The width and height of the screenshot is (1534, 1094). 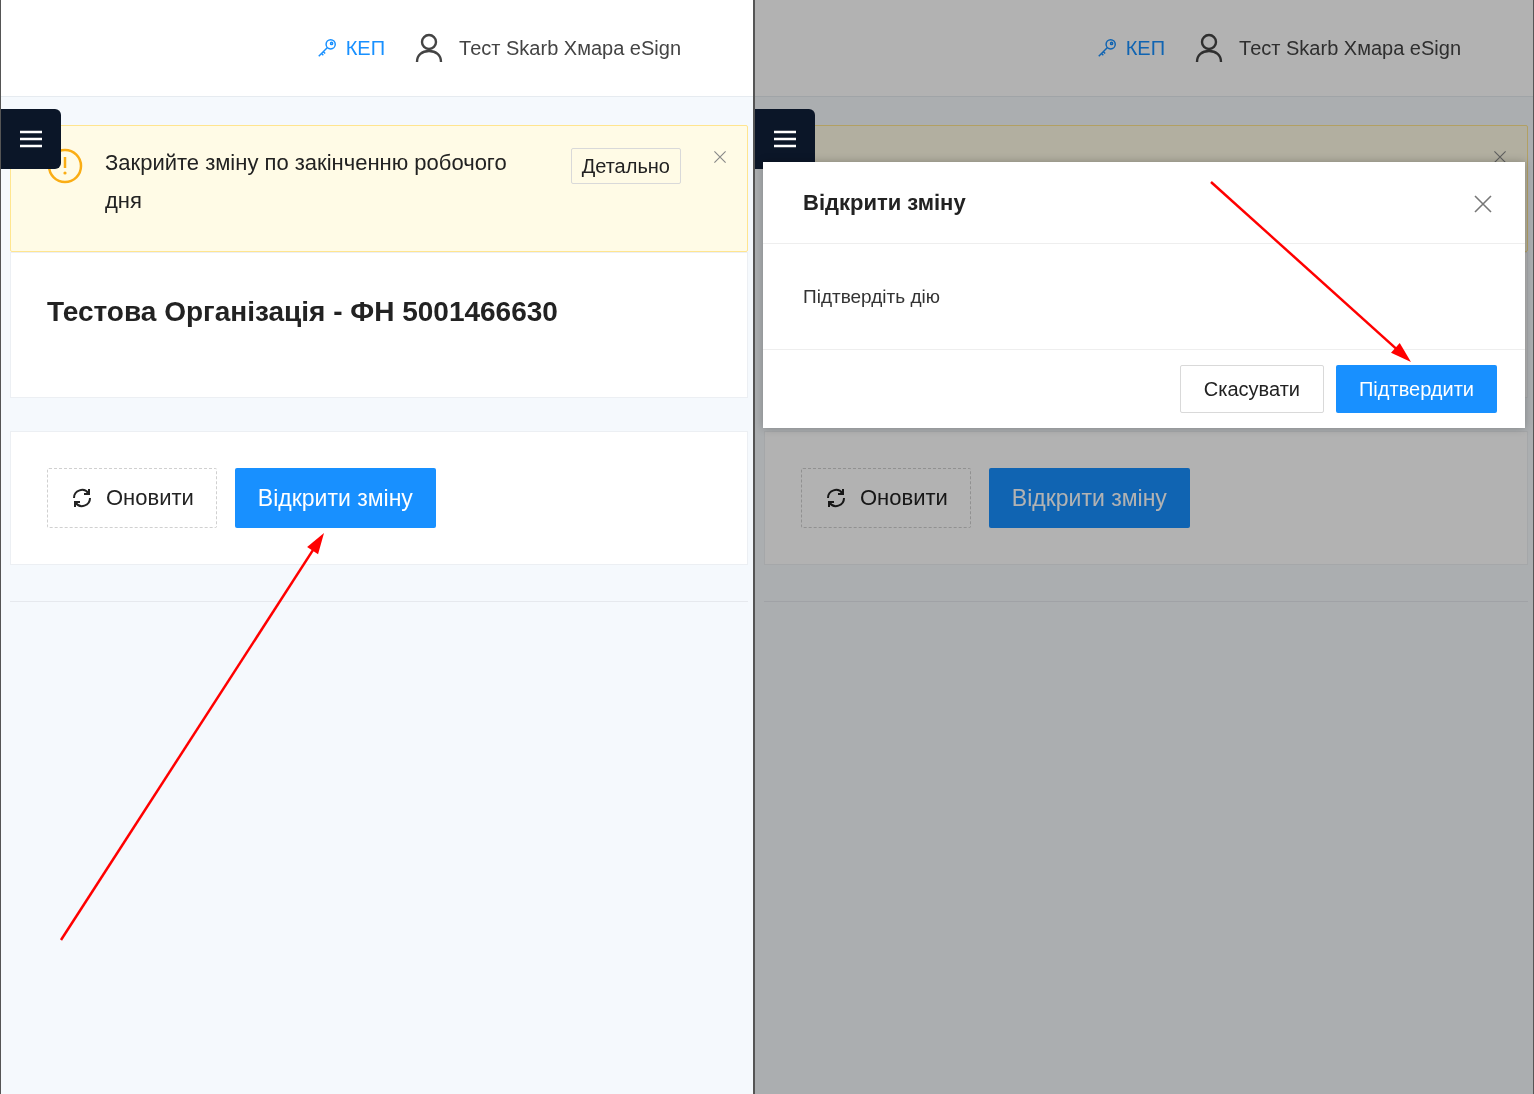 I want to click on alert-message: Закрийте зміну по закінченню робочого дня, so click(x=306, y=182).